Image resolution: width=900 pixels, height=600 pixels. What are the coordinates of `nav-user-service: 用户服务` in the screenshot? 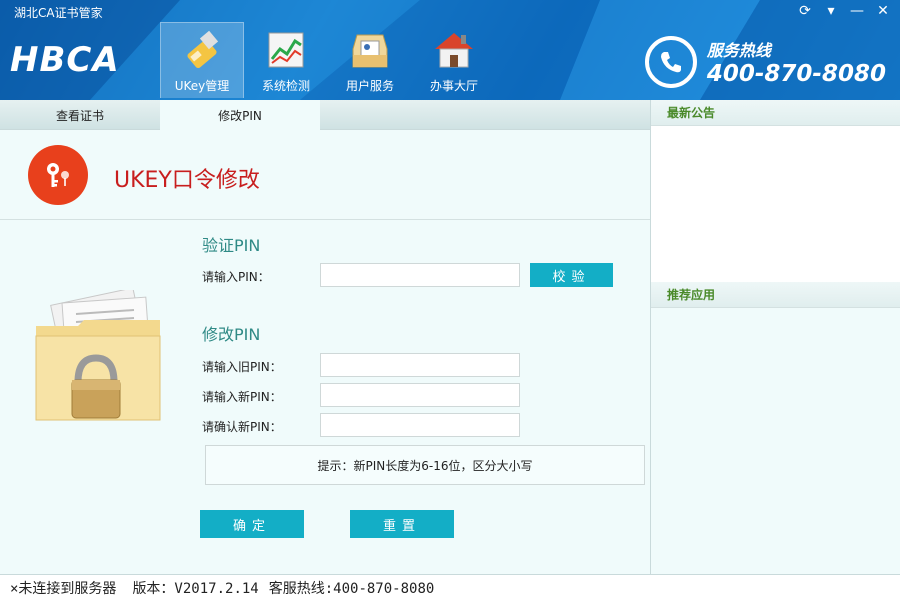 It's located at (370, 60).